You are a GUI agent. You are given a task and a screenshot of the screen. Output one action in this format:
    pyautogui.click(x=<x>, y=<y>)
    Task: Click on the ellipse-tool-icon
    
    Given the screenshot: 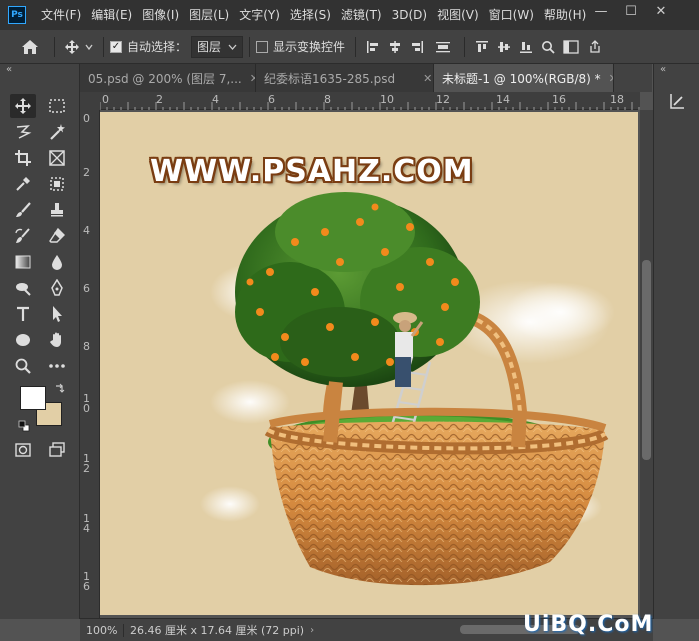 What is the action you would take?
    pyautogui.click(x=23, y=340)
    